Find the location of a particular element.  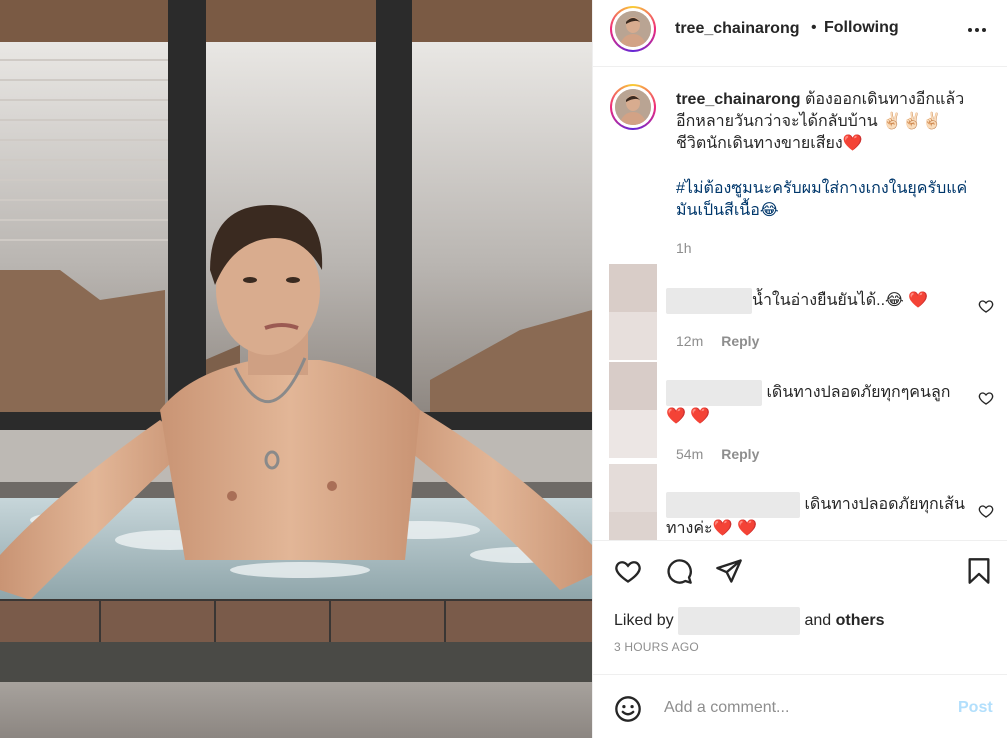

author-username: tree_chainarong is located at coordinates (737, 29).